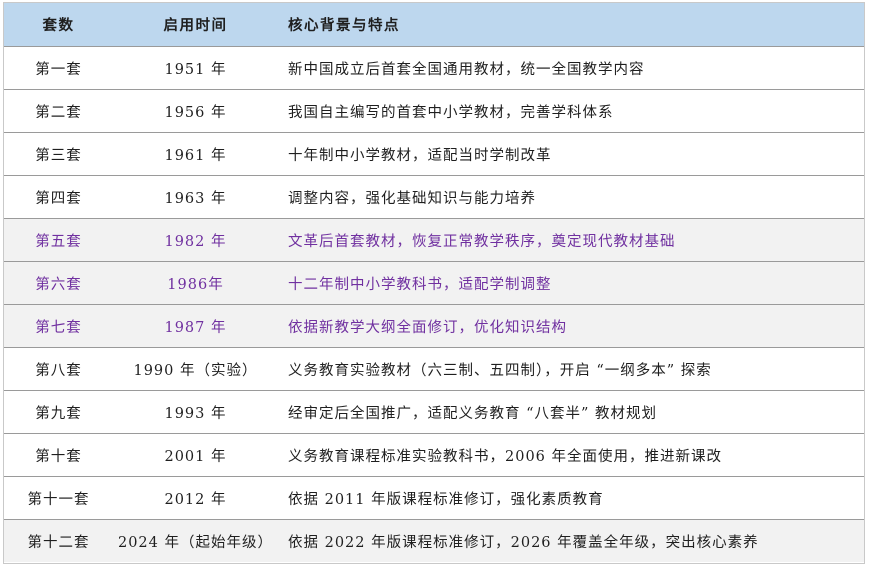 This screenshot has height=567, width=869. I want to click on cell-set: 第八套, so click(58, 369).